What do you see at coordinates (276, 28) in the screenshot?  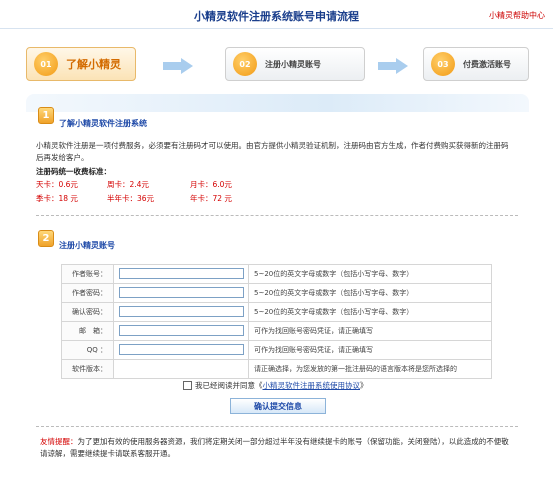 I see `header-divider` at bounding box center [276, 28].